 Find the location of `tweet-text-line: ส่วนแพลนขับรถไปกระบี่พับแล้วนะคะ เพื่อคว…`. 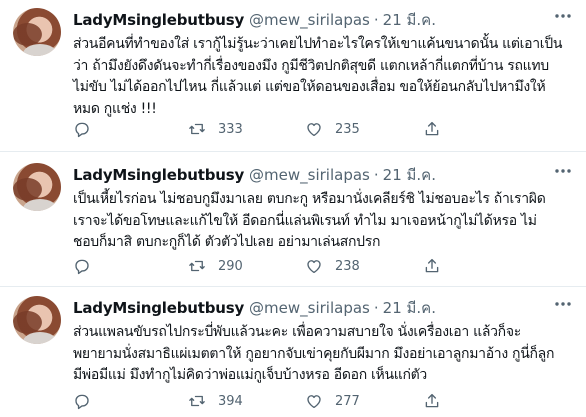

tweet-text-line: ส่วนแพลนขับรถไปกระบี่พับแล้วนะคะ เพื่อคว… is located at coordinates (297, 332).